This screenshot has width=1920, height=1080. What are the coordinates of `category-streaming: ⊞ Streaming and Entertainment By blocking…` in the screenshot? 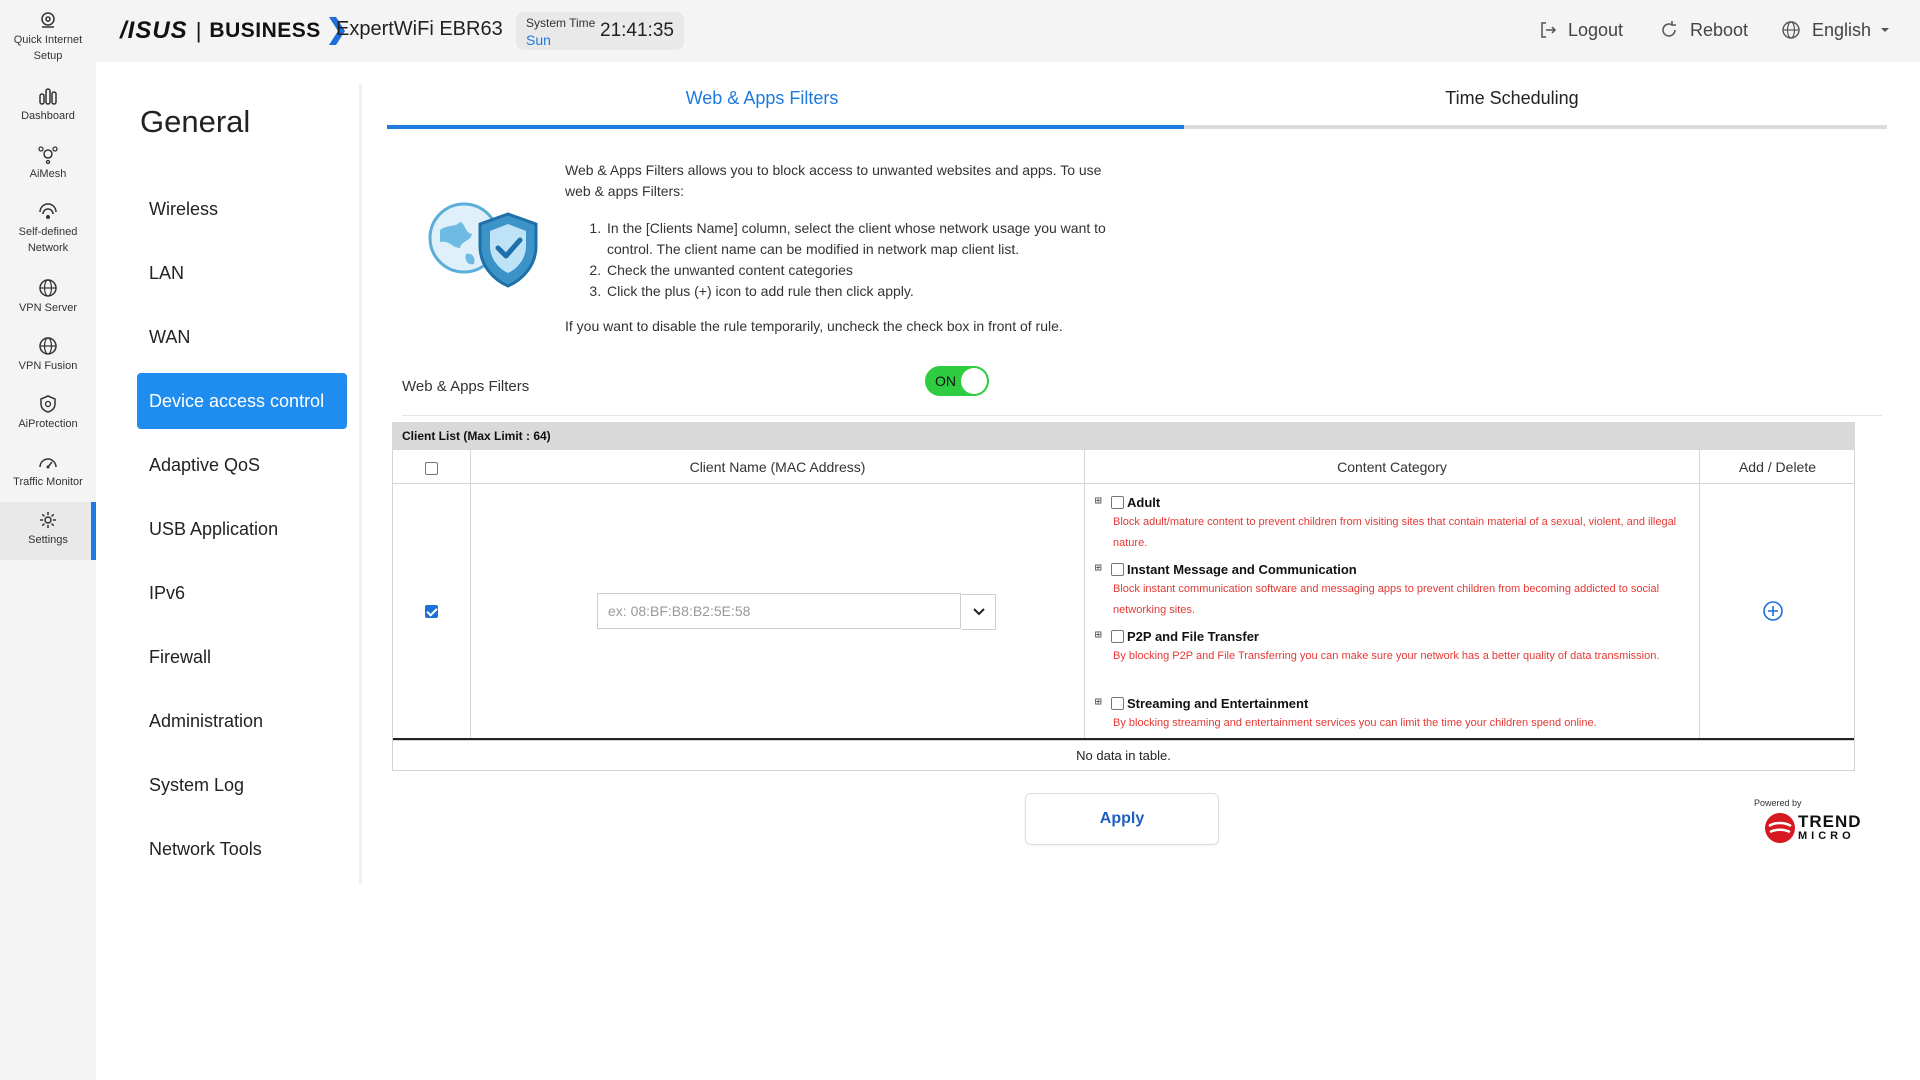 It's located at (1395, 713).